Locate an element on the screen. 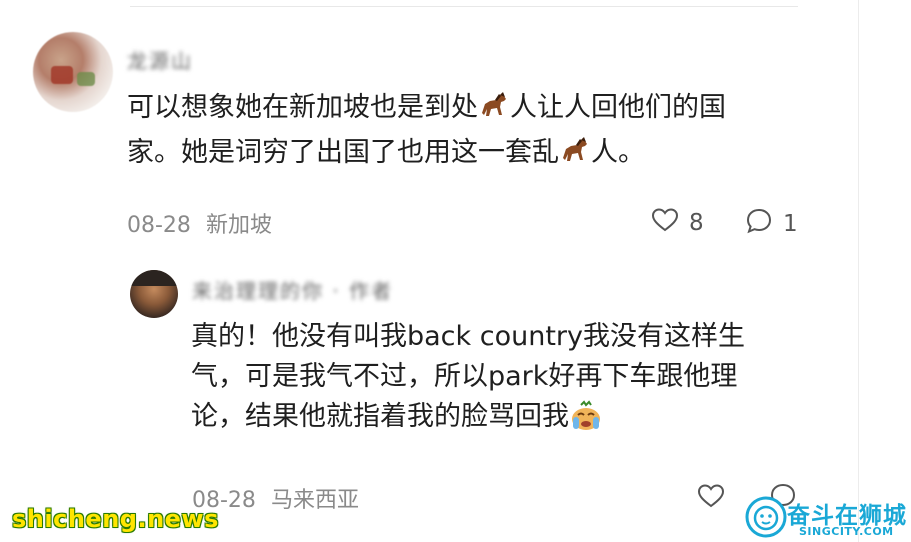  comment-line: 真的！他没有叫我back country我没有这样生 is located at coordinates (468, 336).